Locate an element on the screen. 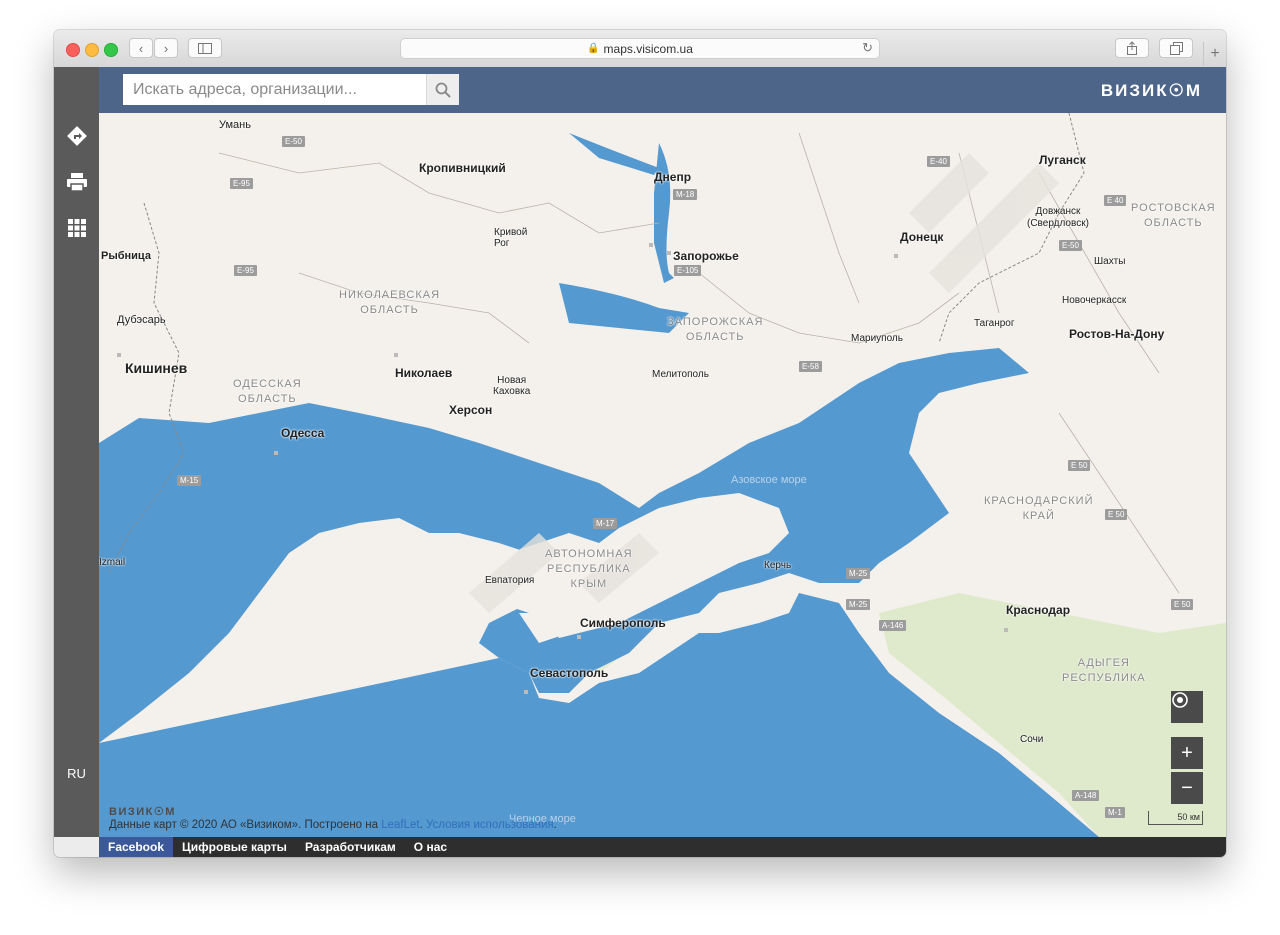  city-label-melitopol: Мелитополь is located at coordinates (680, 374).